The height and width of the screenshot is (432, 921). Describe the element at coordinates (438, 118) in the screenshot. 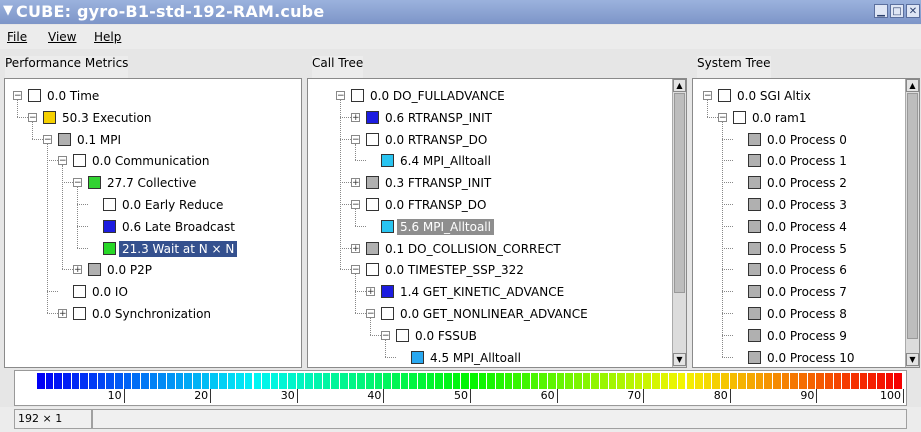

I see `tree-node-label: 0.6 RTRANSP_INIT` at that location.